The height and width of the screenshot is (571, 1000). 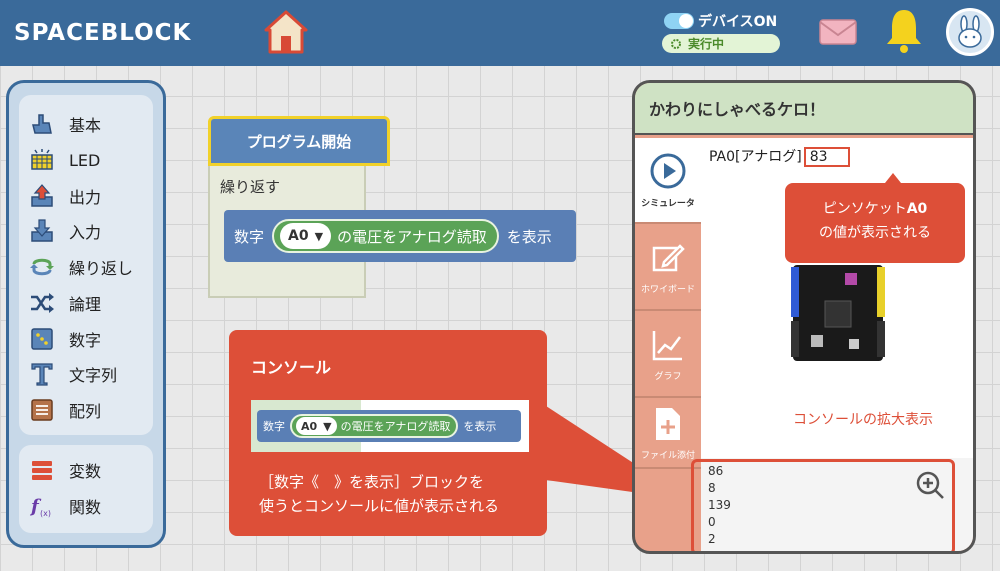 What do you see at coordinates (42, 159) in the screenshot?
I see `led-icon` at bounding box center [42, 159].